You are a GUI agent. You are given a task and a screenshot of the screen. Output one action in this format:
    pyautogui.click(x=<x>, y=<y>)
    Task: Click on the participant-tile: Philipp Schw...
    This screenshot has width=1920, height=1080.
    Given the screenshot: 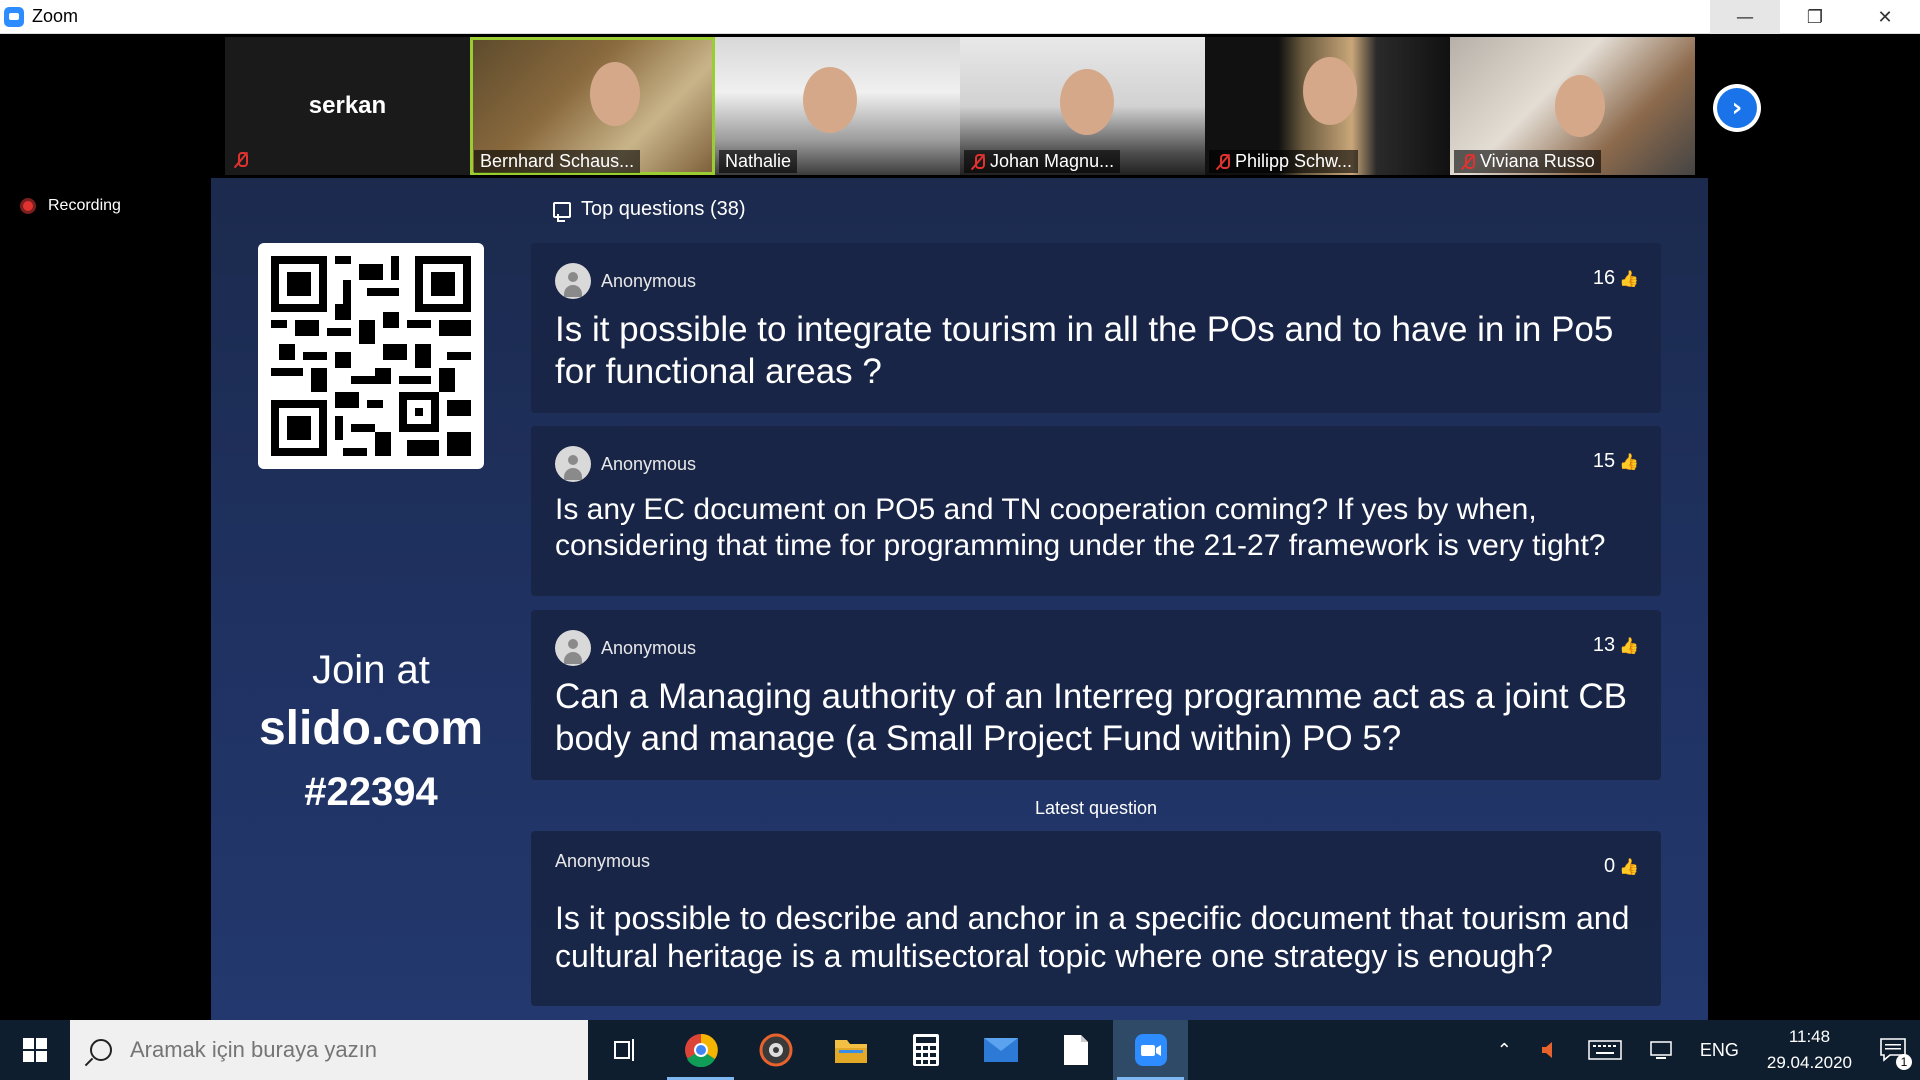 What is the action you would take?
    pyautogui.click(x=1327, y=106)
    